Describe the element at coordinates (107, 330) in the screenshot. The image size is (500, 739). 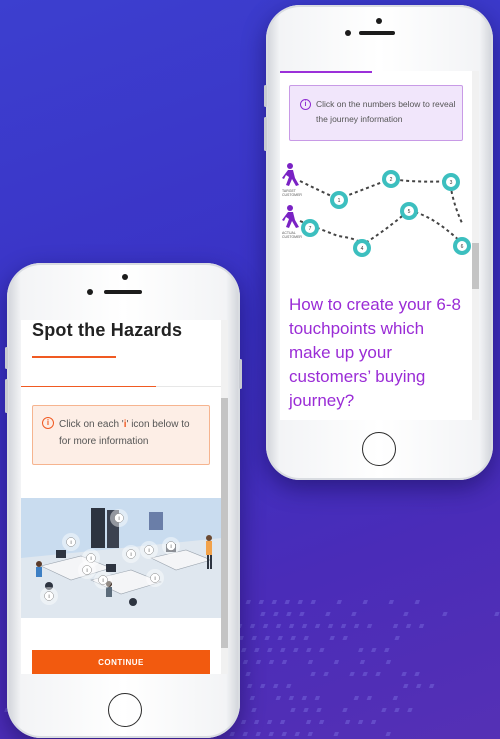
I see `page-title: Spot the Hazards` at that location.